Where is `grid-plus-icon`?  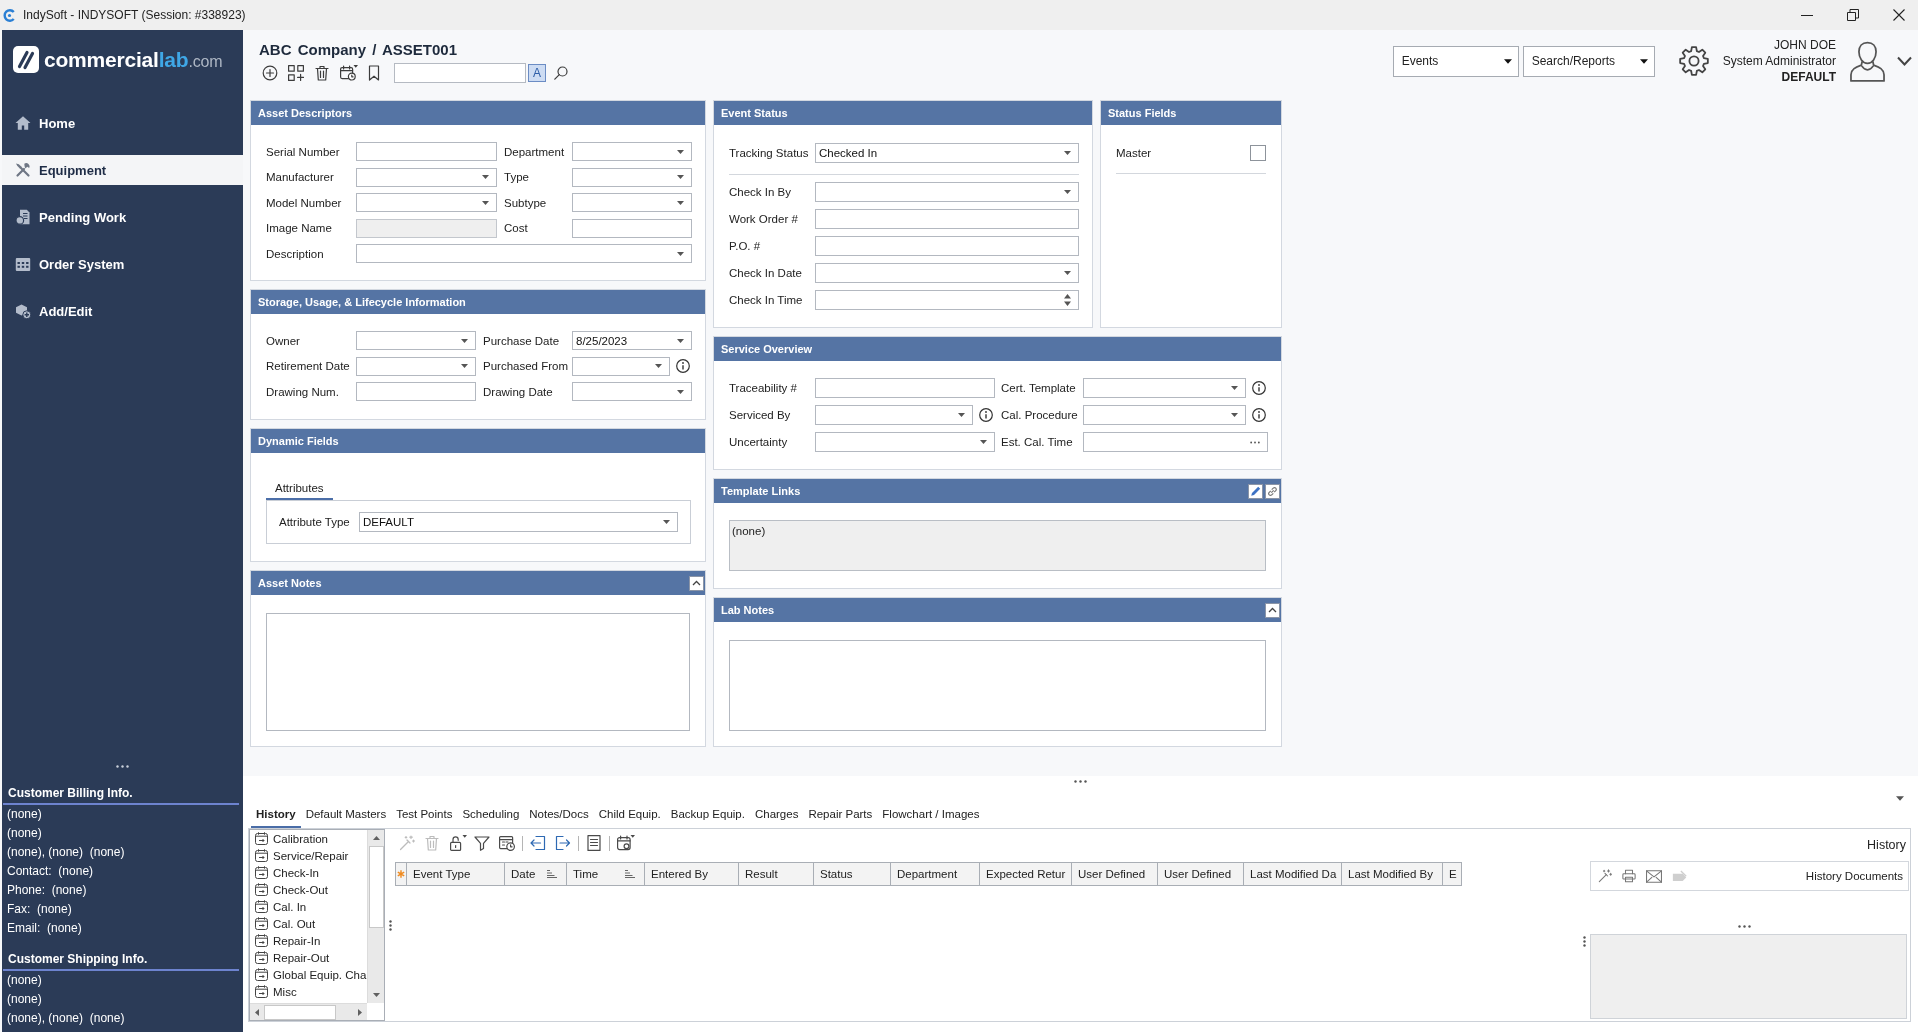 grid-plus-icon is located at coordinates (296, 73).